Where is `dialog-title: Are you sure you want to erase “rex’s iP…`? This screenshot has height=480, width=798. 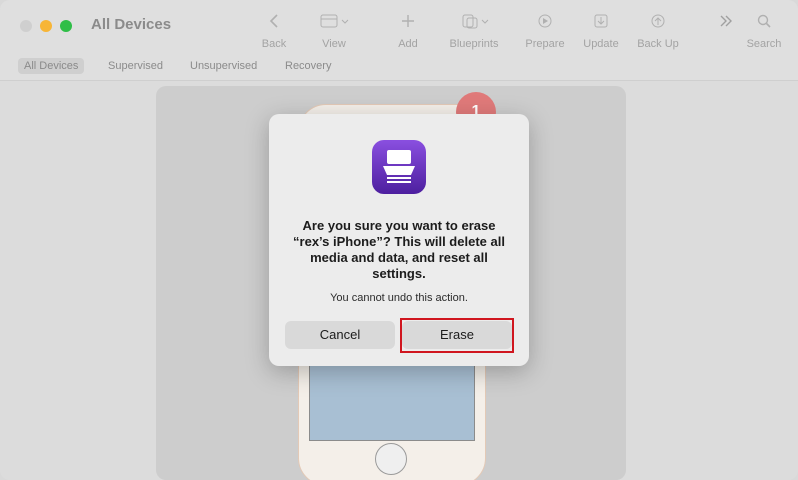
dialog-title: Are you sure you want to erase “rex’s iP… is located at coordinates (399, 249).